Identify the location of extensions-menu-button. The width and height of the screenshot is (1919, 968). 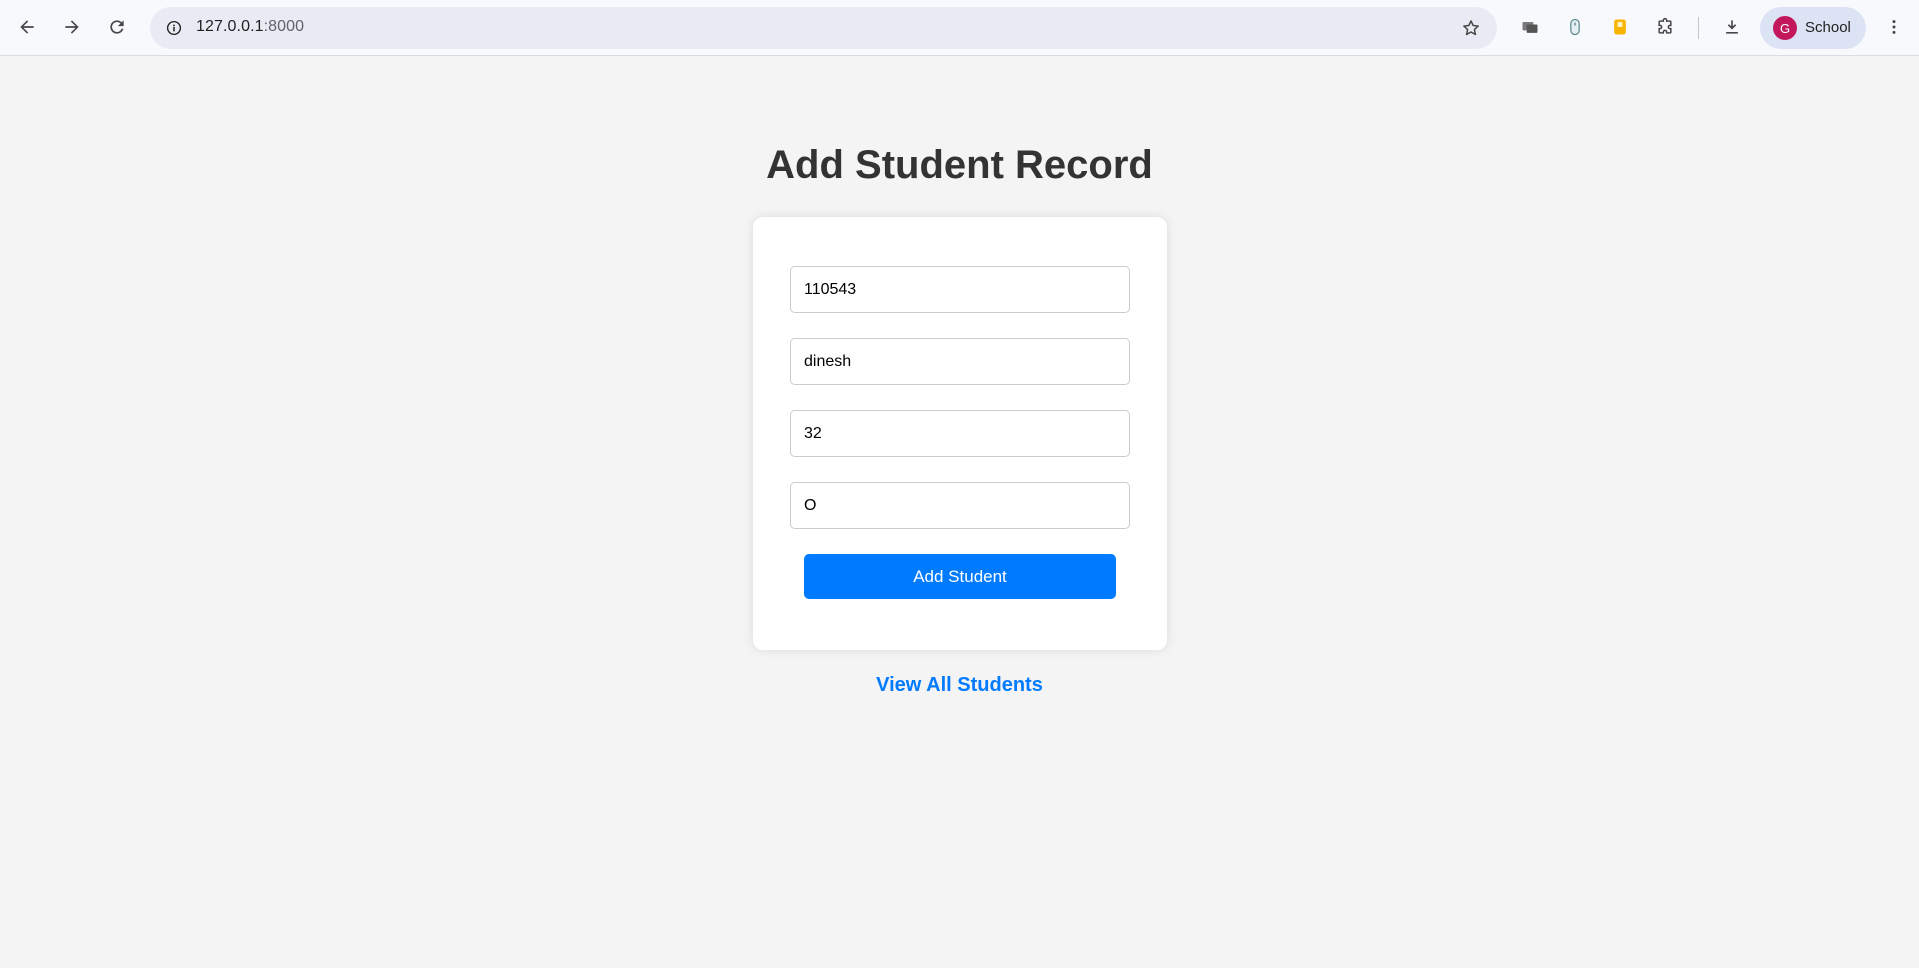
(1665, 27).